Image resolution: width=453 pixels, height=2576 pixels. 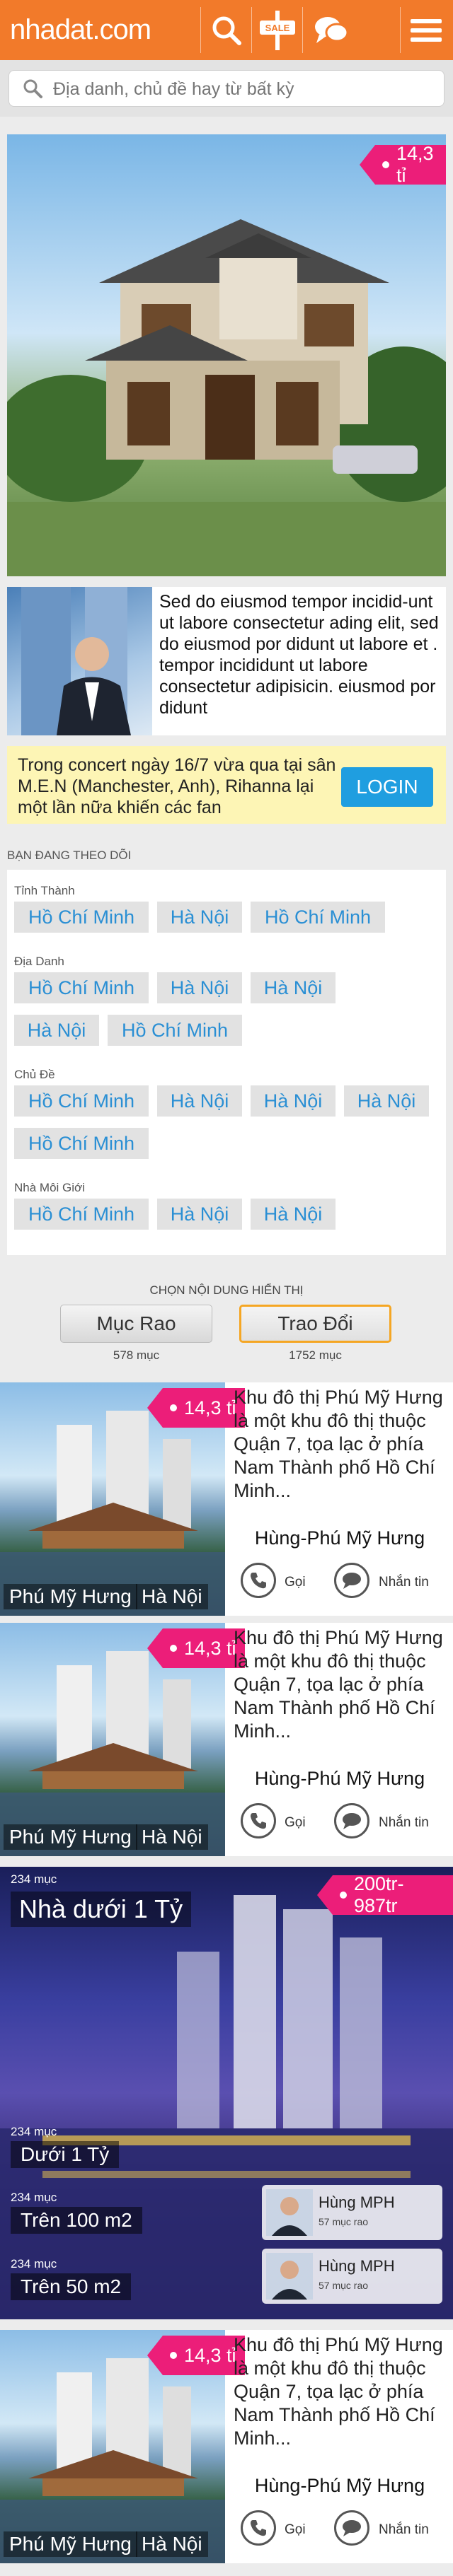 What do you see at coordinates (65, 2154) in the screenshot?
I see `subcategory-label: Dưới 1 Tỷ` at bounding box center [65, 2154].